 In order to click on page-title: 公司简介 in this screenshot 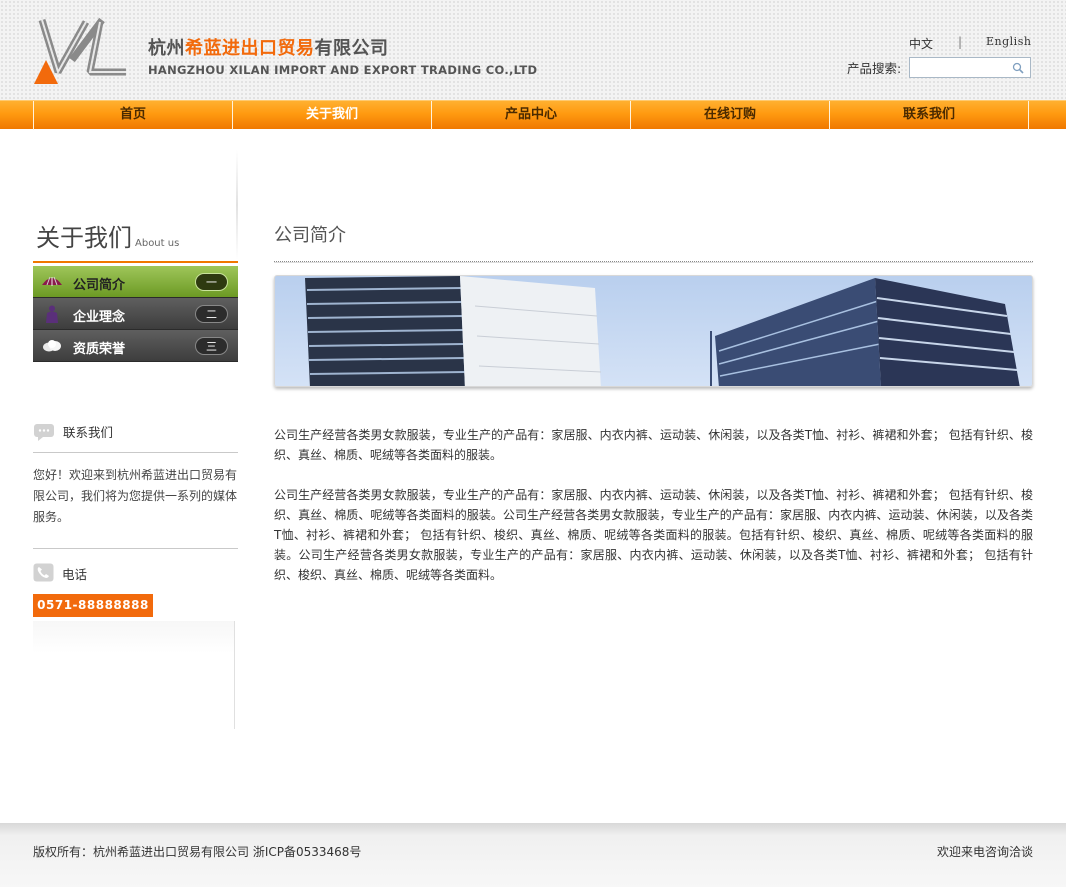, I will do `click(310, 235)`.